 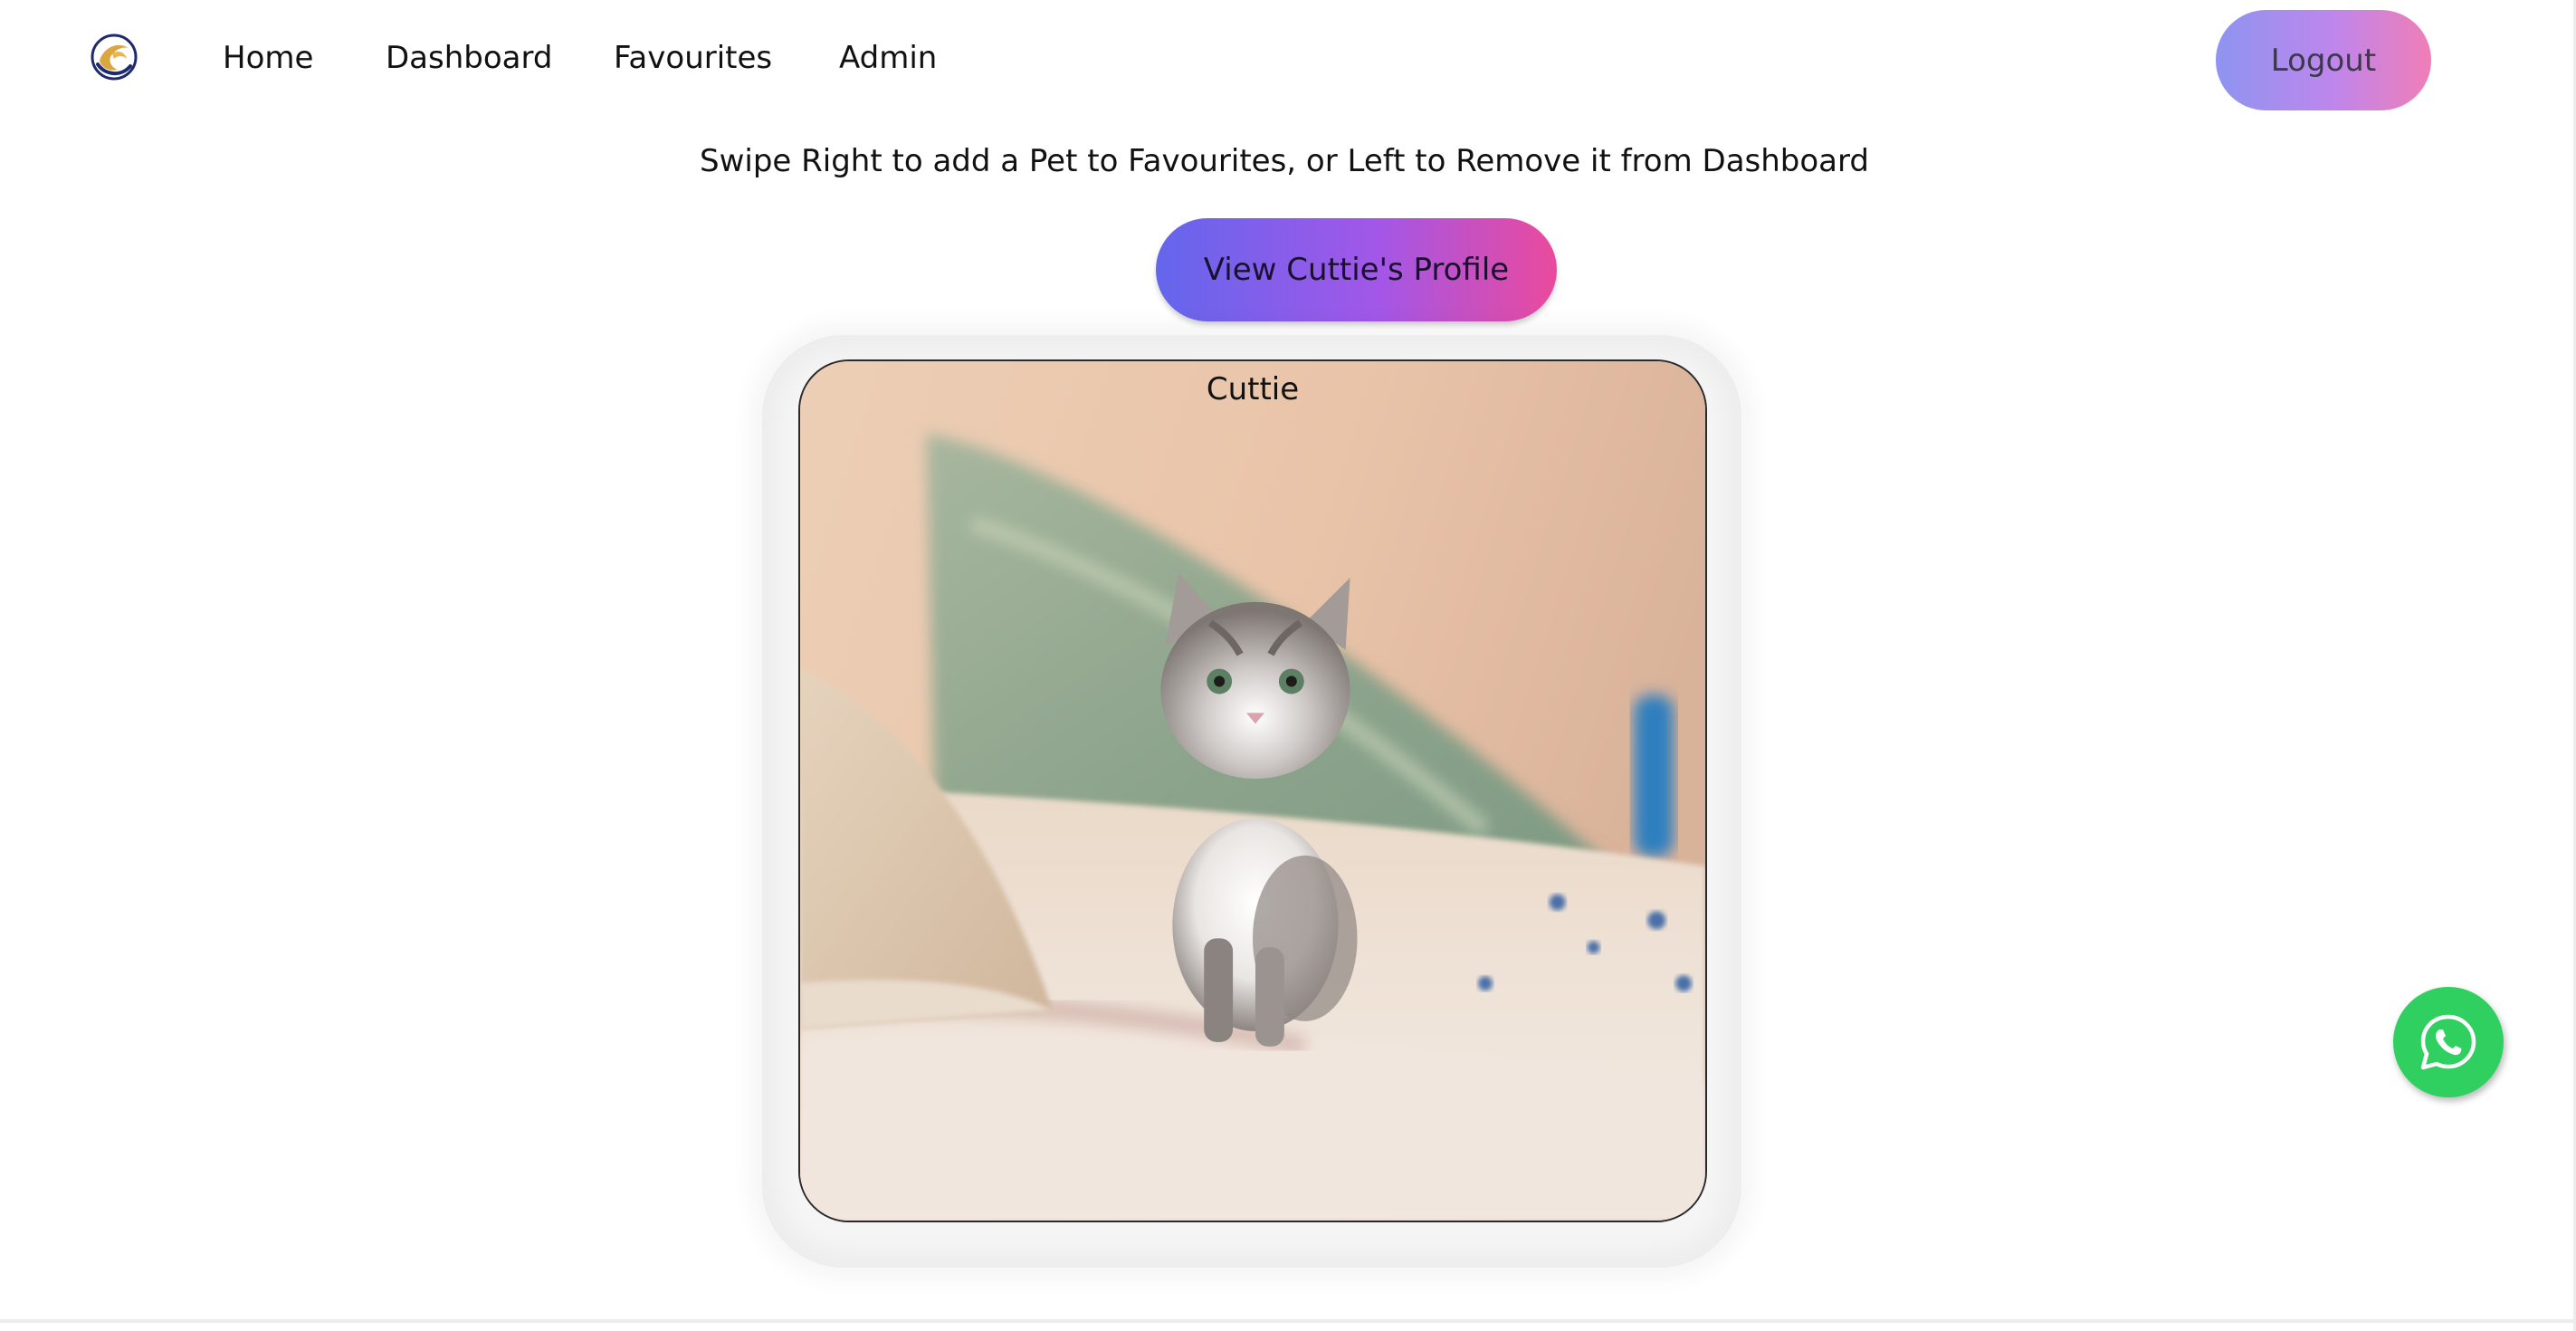 What do you see at coordinates (1286, 1321) in the screenshot?
I see `page-bottom-divider` at bounding box center [1286, 1321].